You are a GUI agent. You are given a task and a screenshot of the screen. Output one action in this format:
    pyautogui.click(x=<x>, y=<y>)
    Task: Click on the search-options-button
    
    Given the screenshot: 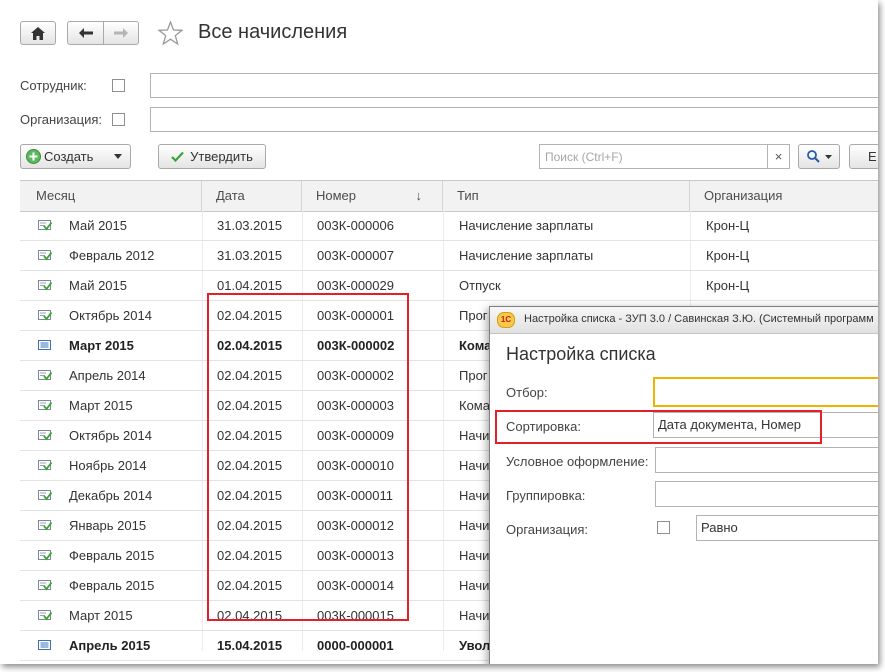 What is the action you would take?
    pyautogui.click(x=819, y=156)
    